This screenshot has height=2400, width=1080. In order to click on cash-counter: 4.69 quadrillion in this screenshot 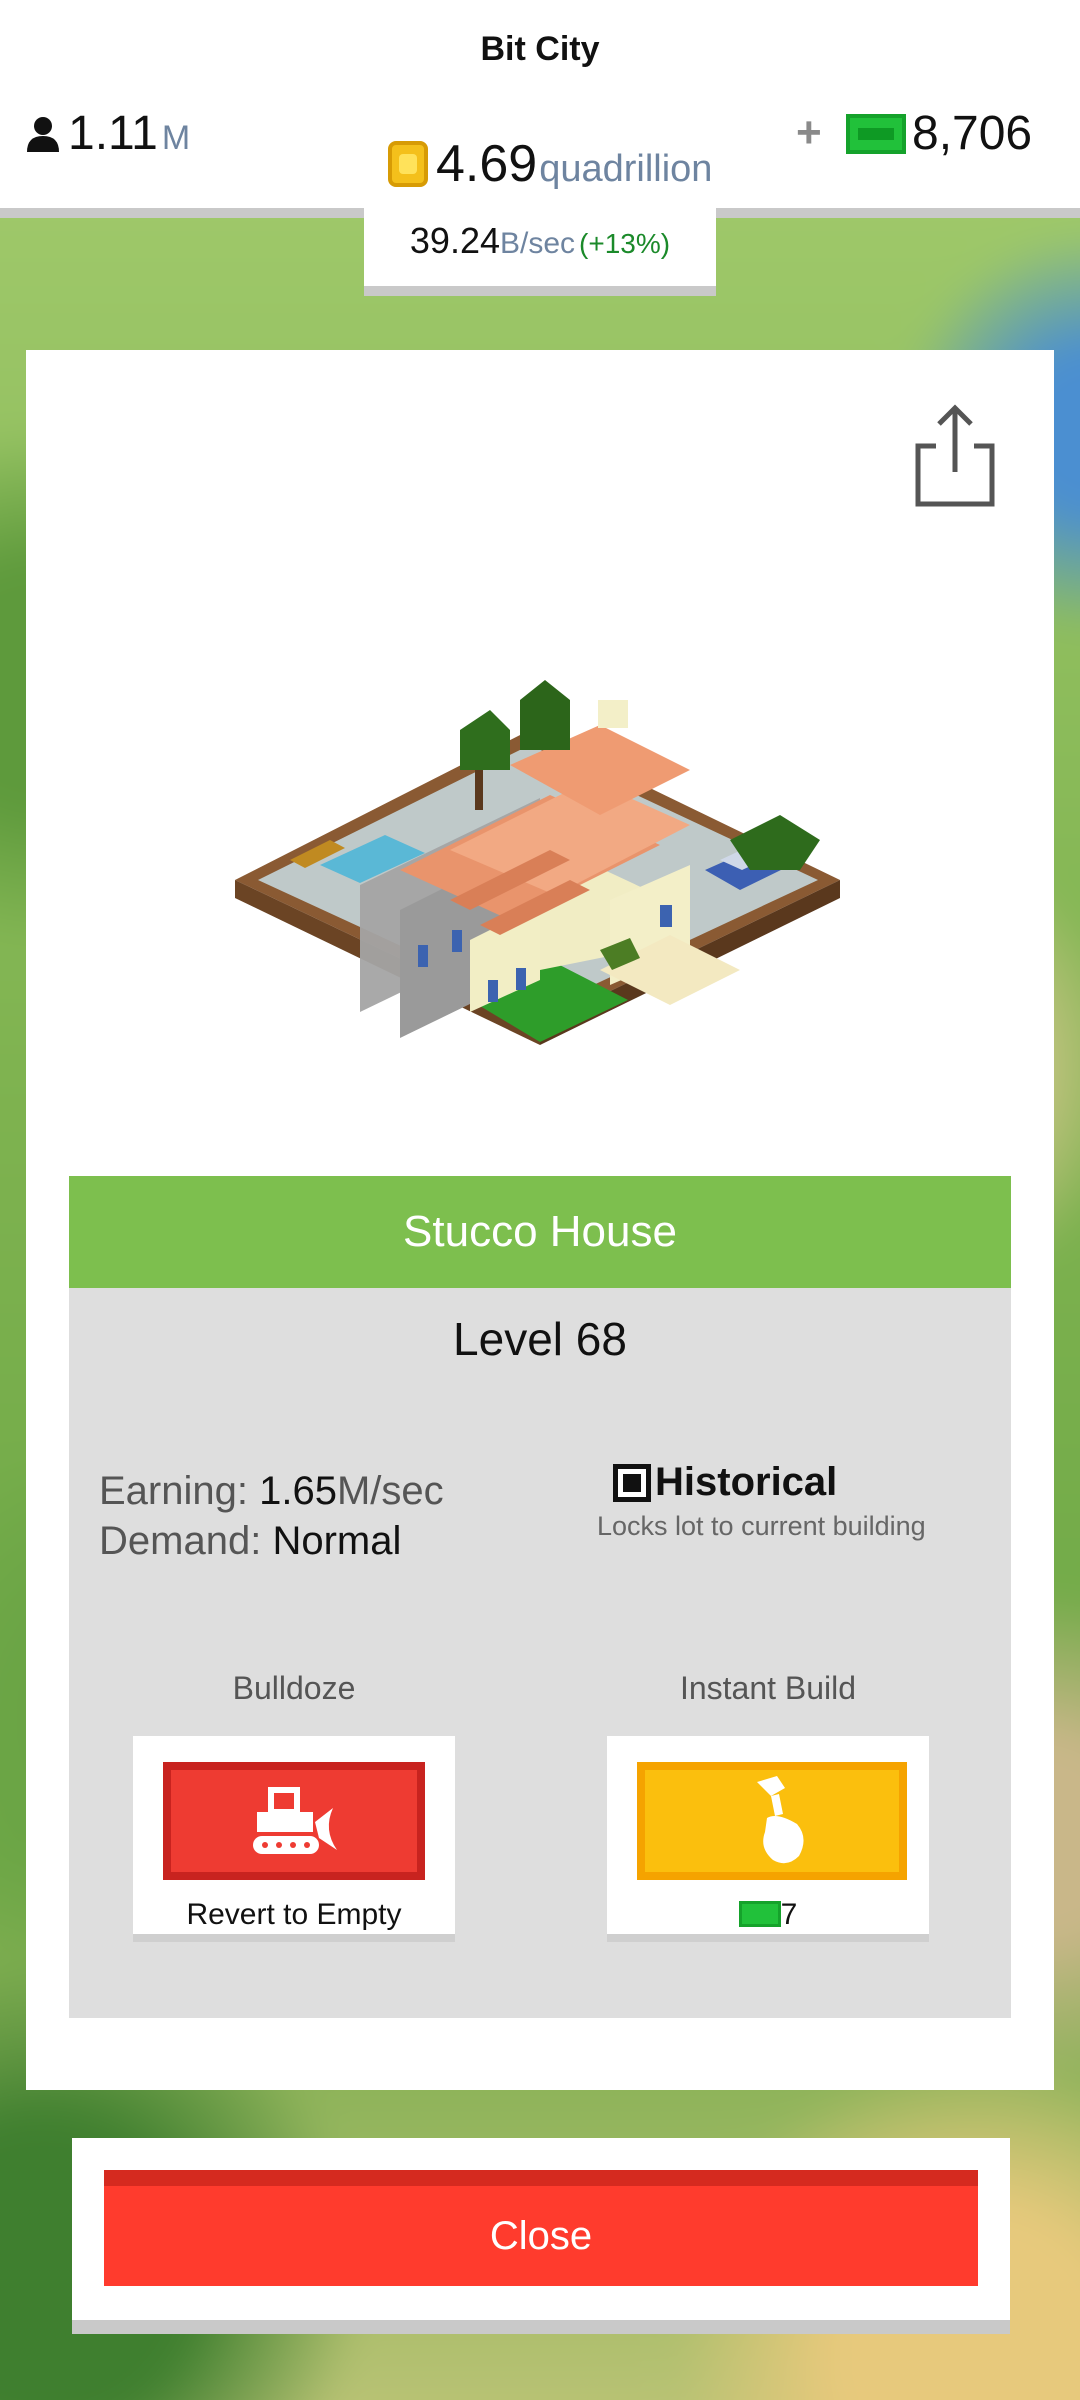, I will do `click(550, 164)`.